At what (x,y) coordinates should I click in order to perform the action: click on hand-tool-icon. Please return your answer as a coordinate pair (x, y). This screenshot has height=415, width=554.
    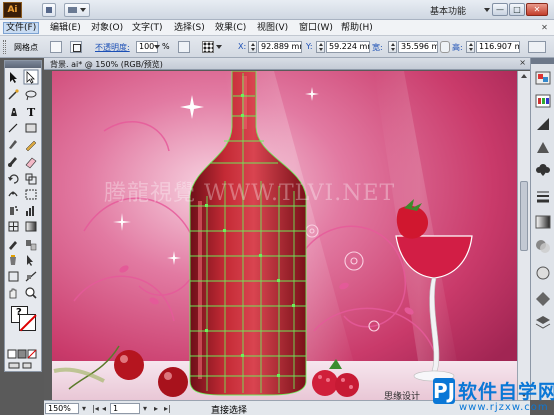
    Looking at the image, I should click on (13, 293).